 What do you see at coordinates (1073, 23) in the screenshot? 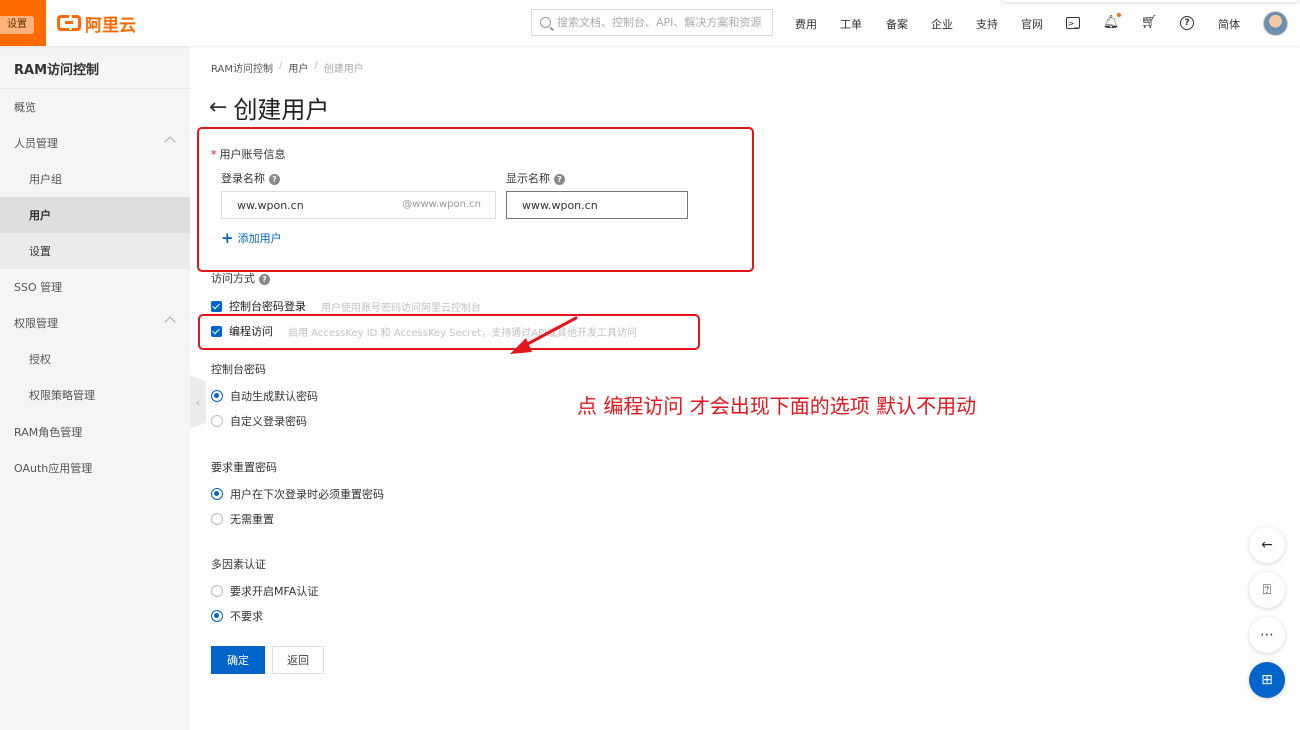
I see `terminal-icon: >_` at bounding box center [1073, 23].